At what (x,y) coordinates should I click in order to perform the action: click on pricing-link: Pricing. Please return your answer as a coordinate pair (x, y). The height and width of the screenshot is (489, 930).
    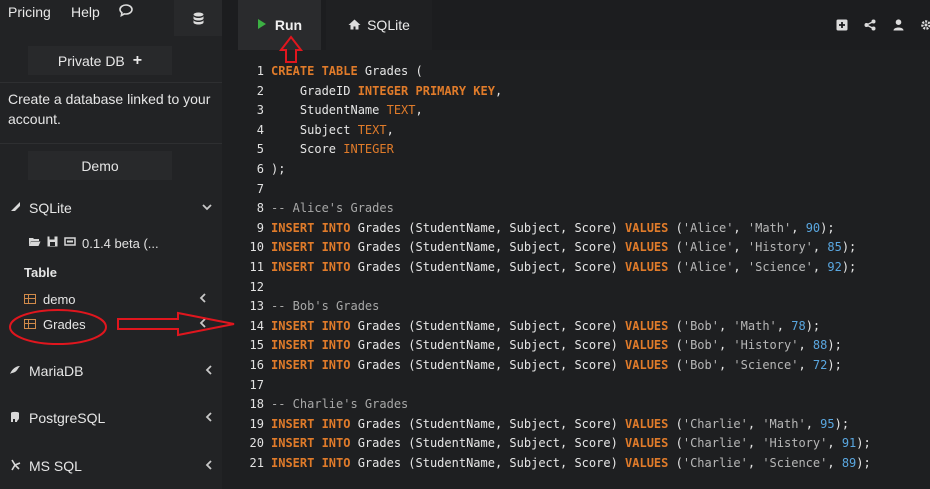
    Looking at the image, I should click on (29, 12).